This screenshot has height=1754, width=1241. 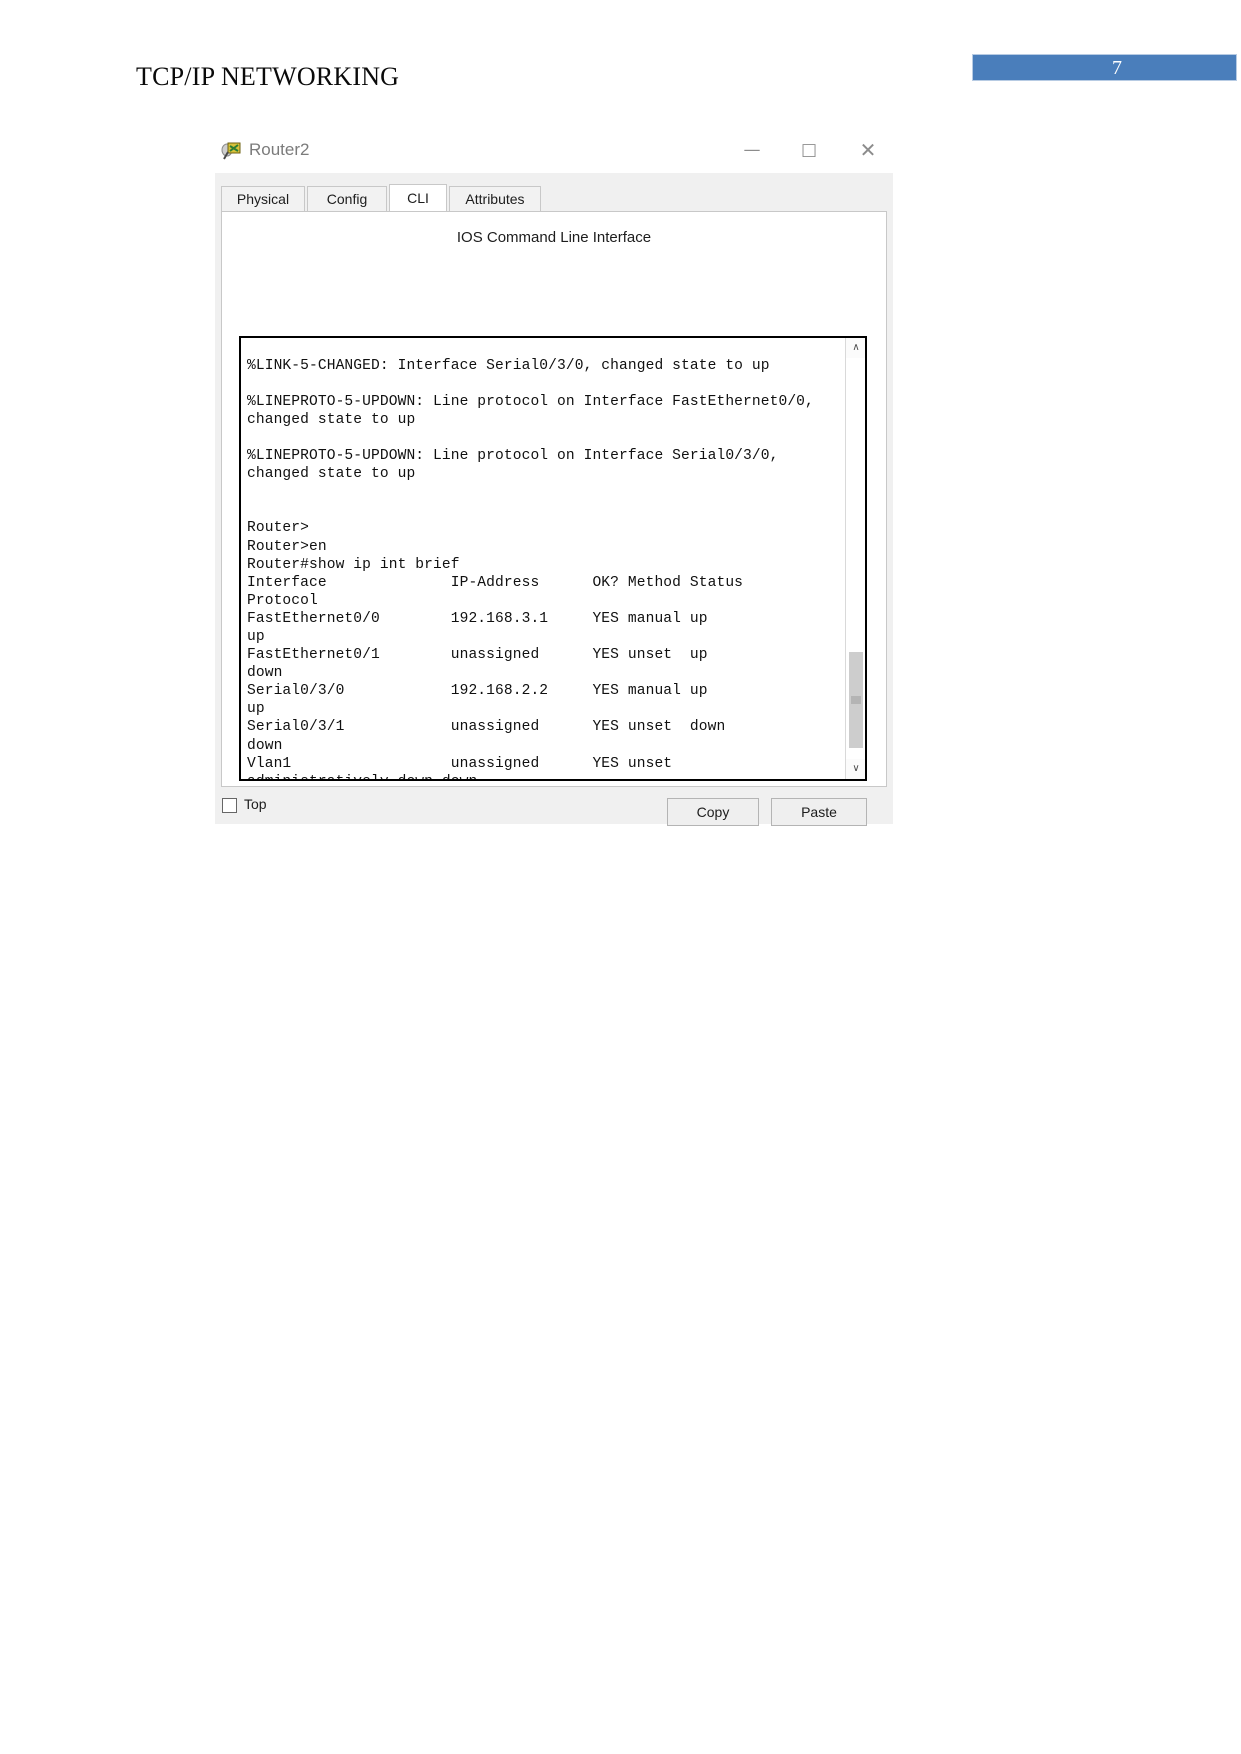 I want to click on cli-heading: IOS Command Line Interface, so click(x=554, y=237).